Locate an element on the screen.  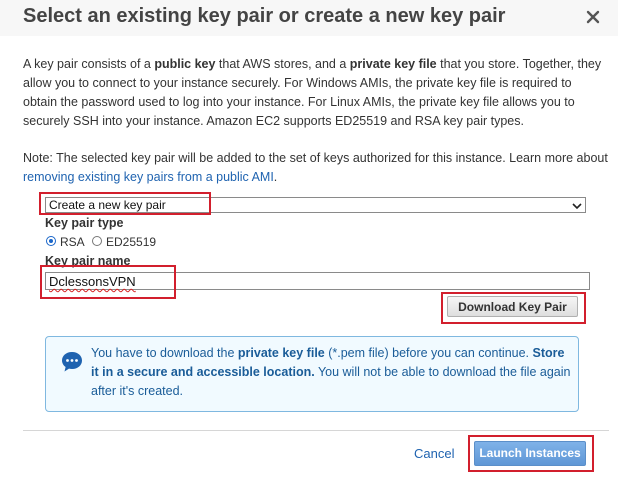
key-pair-select-value: Create a new key pair is located at coordinates (107, 205).